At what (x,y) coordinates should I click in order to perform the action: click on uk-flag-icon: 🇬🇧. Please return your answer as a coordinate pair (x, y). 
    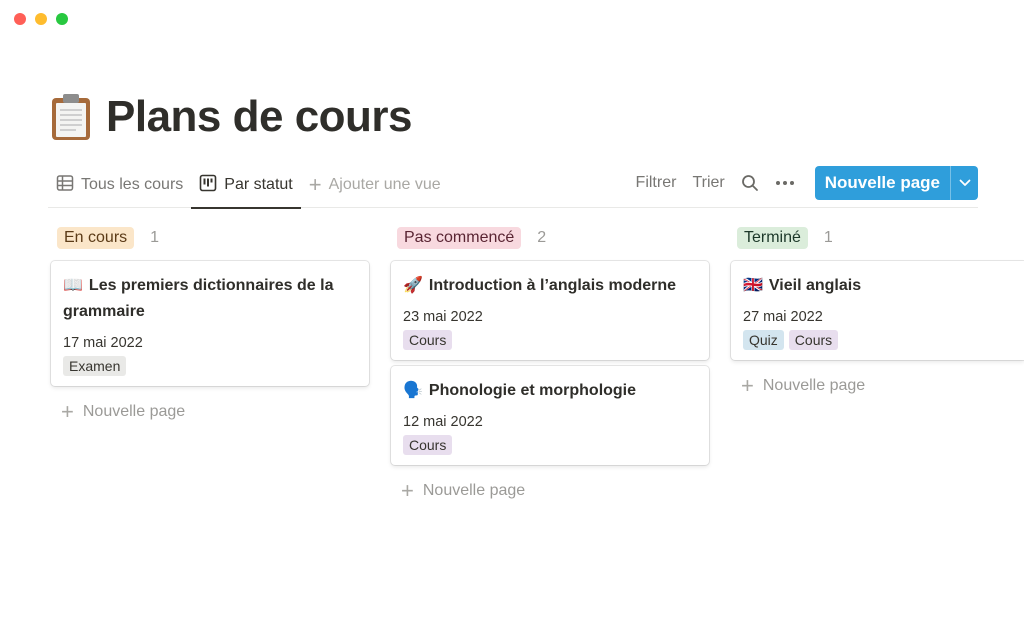
    Looking at the image, I should click on (753, 285).